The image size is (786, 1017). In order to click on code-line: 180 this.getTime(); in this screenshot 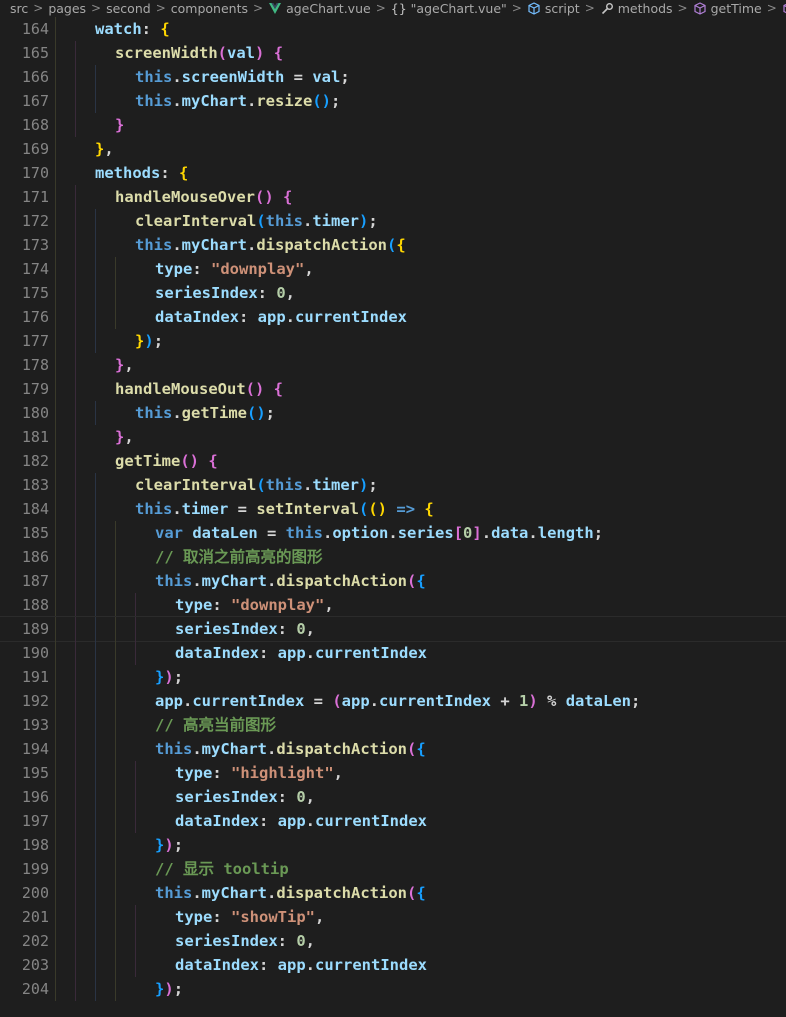, I will do `click(393, 413)`.